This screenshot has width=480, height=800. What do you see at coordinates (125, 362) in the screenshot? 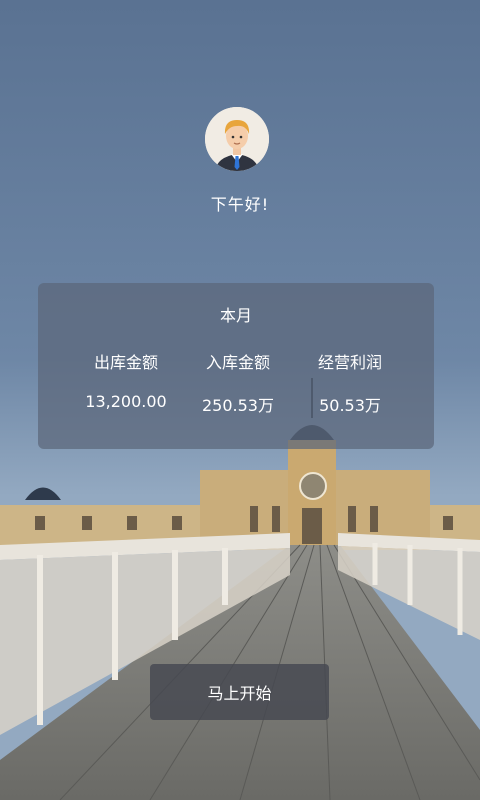
I see `stat-label: 出库金额` at bounding box center [125, 362].